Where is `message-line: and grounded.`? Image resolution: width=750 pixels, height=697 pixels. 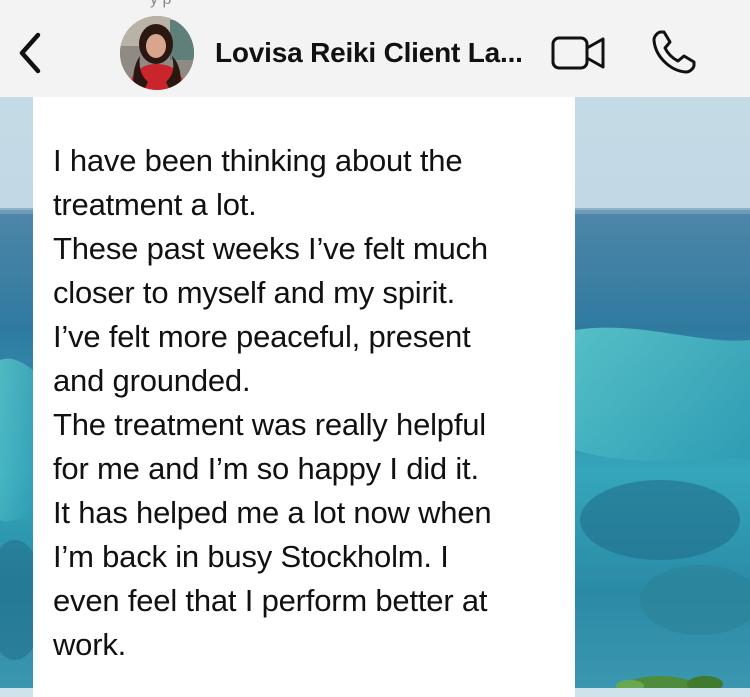
message-line: and grounded. is located at coordinates (152, 380).